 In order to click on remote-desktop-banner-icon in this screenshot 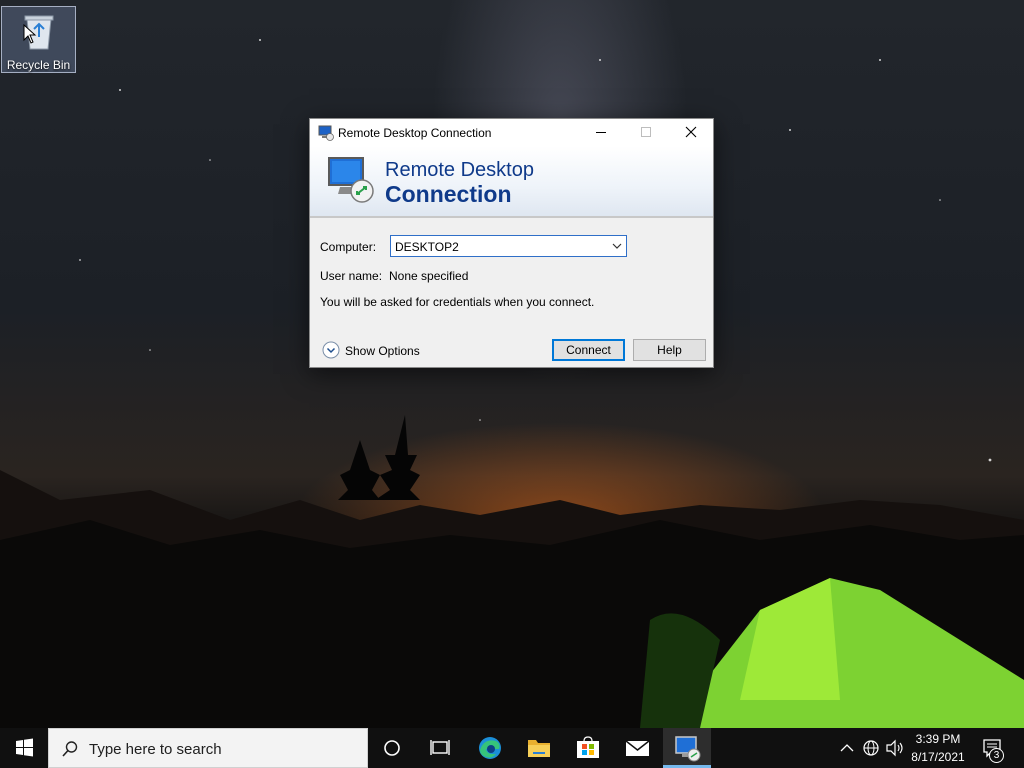, I will do `click(351, 180)`.